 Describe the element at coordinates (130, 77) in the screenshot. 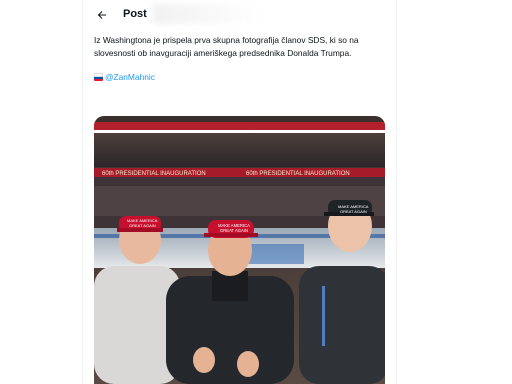

I see `mention-handle: @ZanMahnic` at that location.